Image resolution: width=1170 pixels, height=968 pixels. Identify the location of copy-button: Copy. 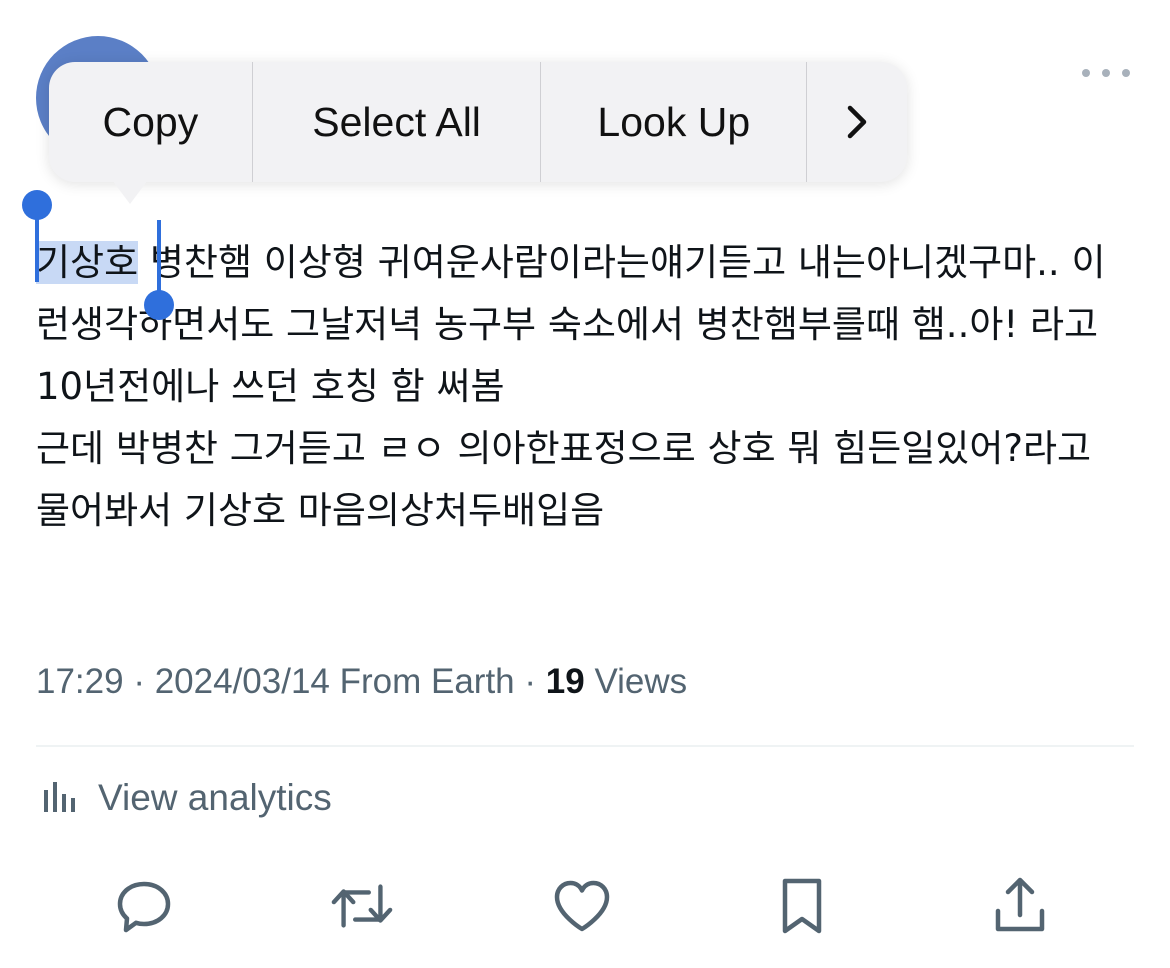
(150, 122).